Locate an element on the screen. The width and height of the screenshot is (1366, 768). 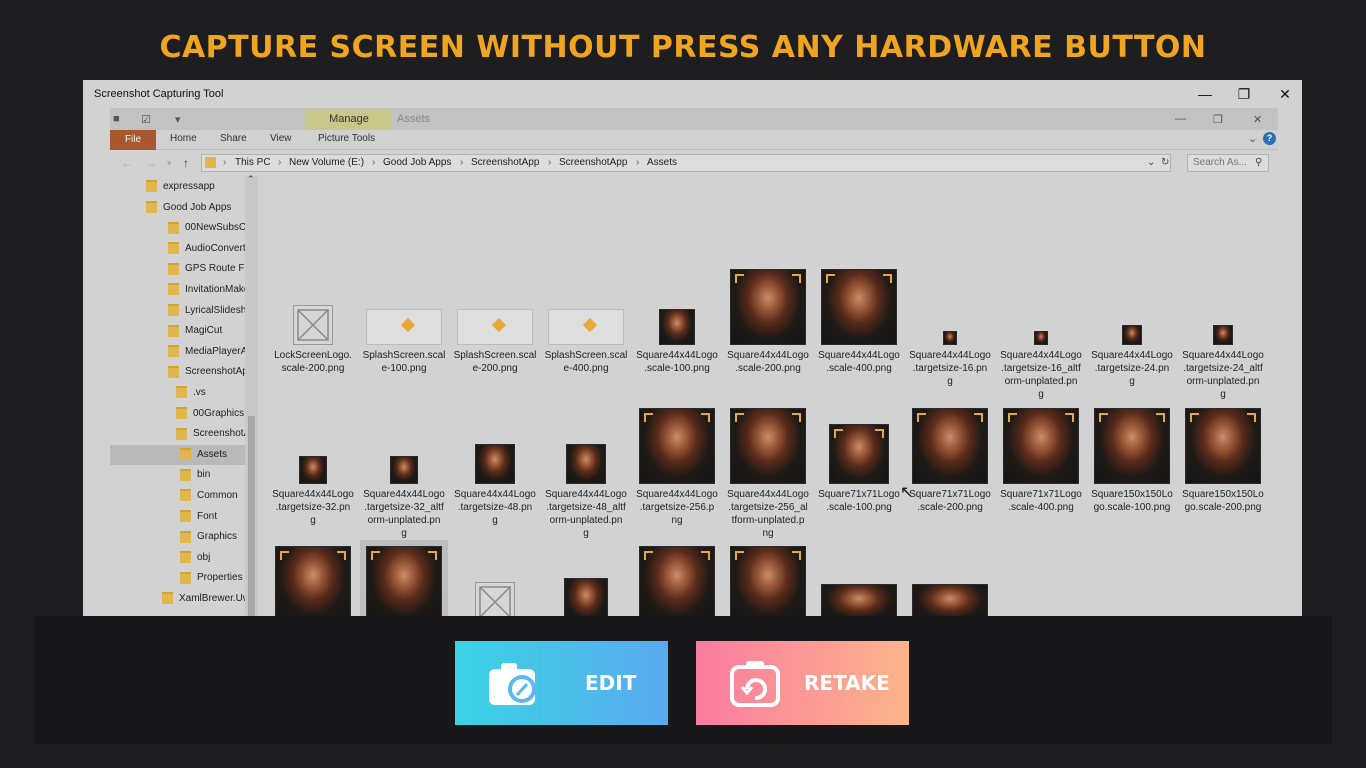
file-name: Square44x44Logo .targetsize-24.pn g is located at coordinates (1132, 368).